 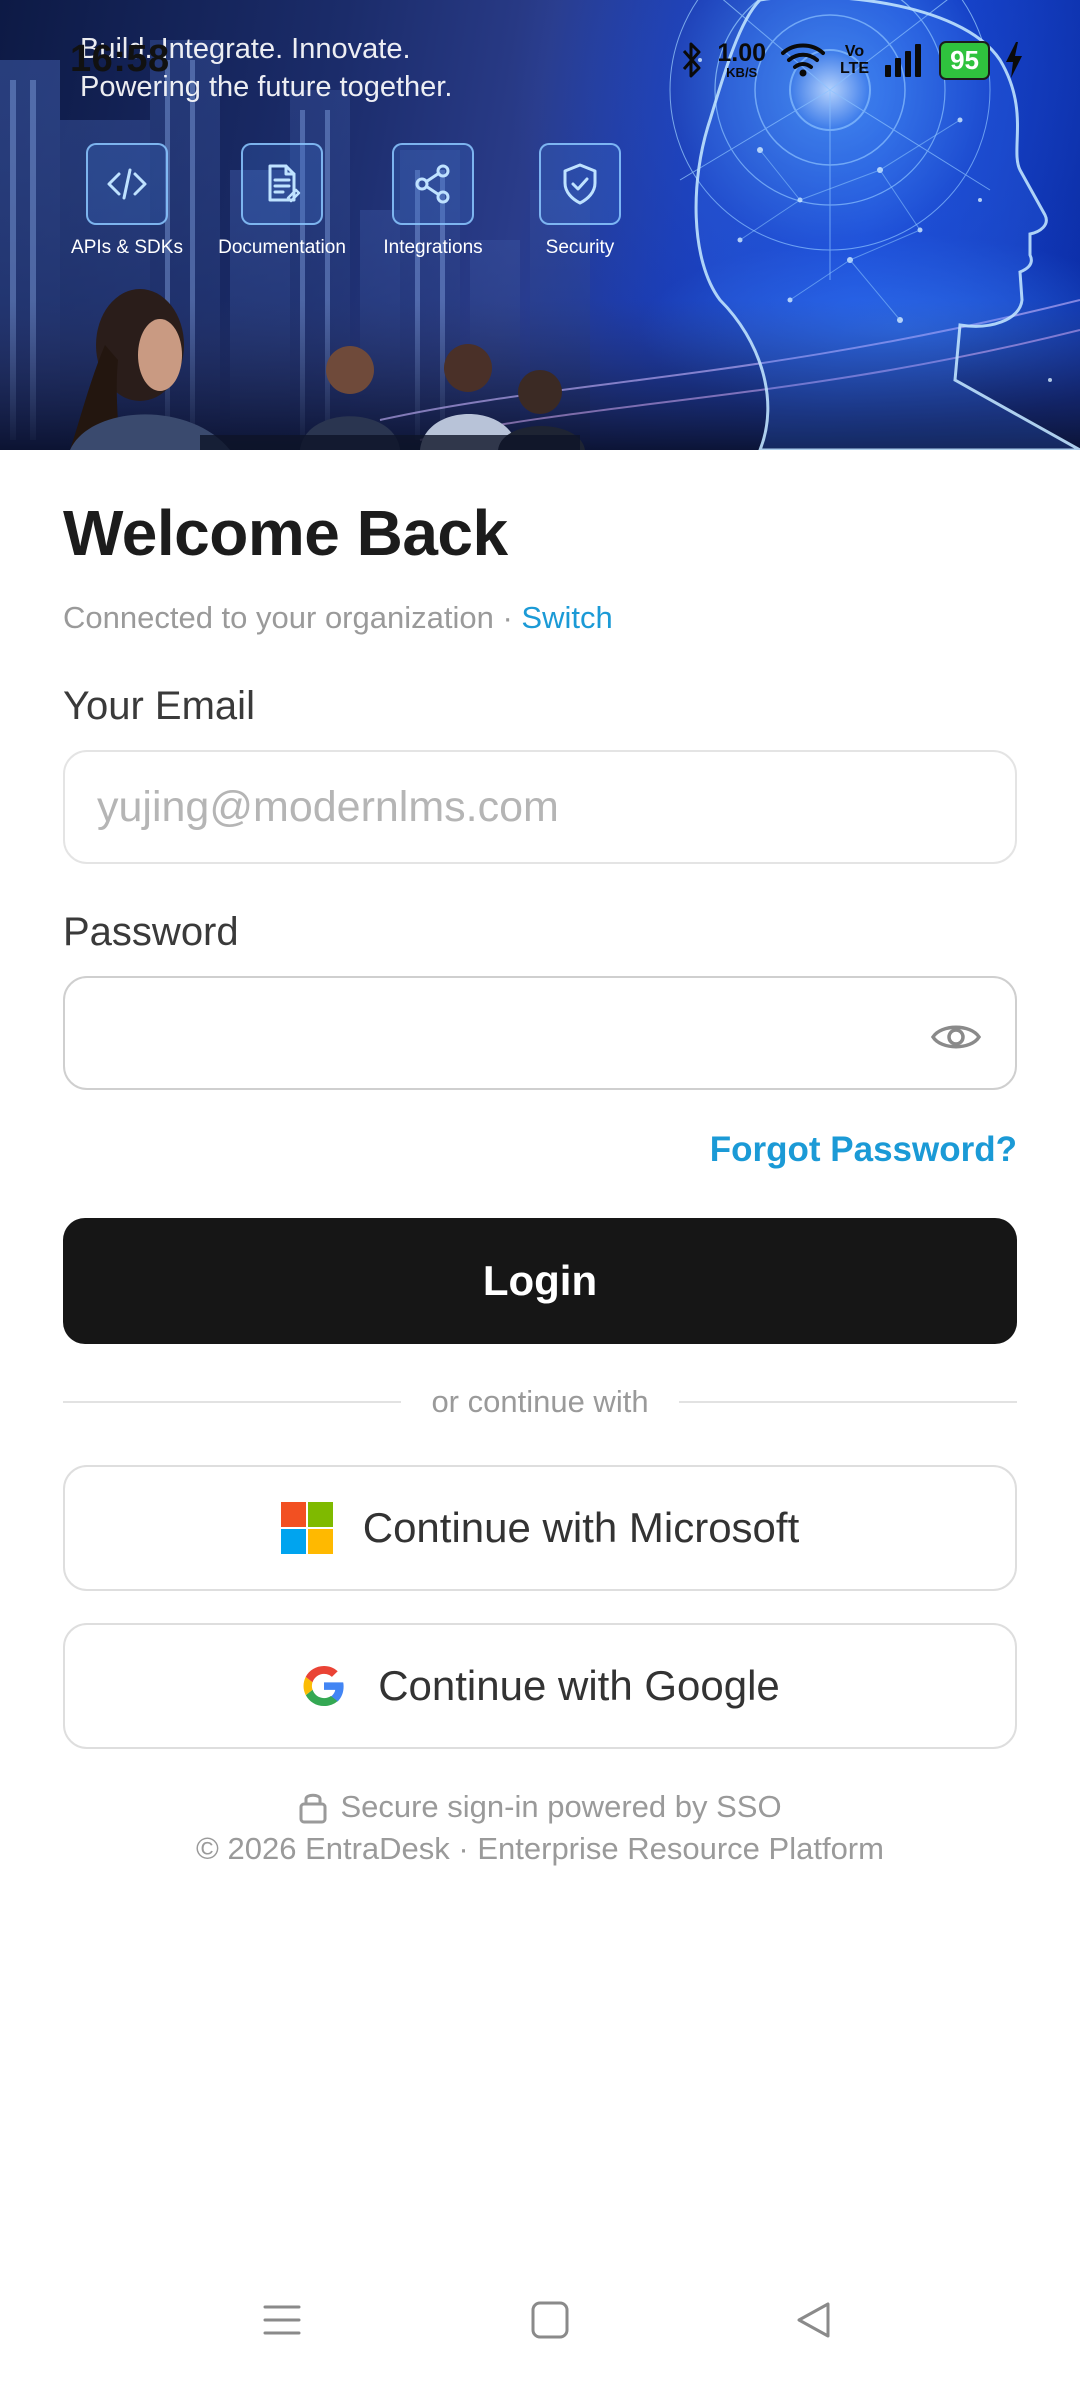 What do you see at coordinates (561, 1806) in the screenshot?
I see `secure-signin-text: Secure sign-in powered by SSO` at bounding box center [561, 1806].